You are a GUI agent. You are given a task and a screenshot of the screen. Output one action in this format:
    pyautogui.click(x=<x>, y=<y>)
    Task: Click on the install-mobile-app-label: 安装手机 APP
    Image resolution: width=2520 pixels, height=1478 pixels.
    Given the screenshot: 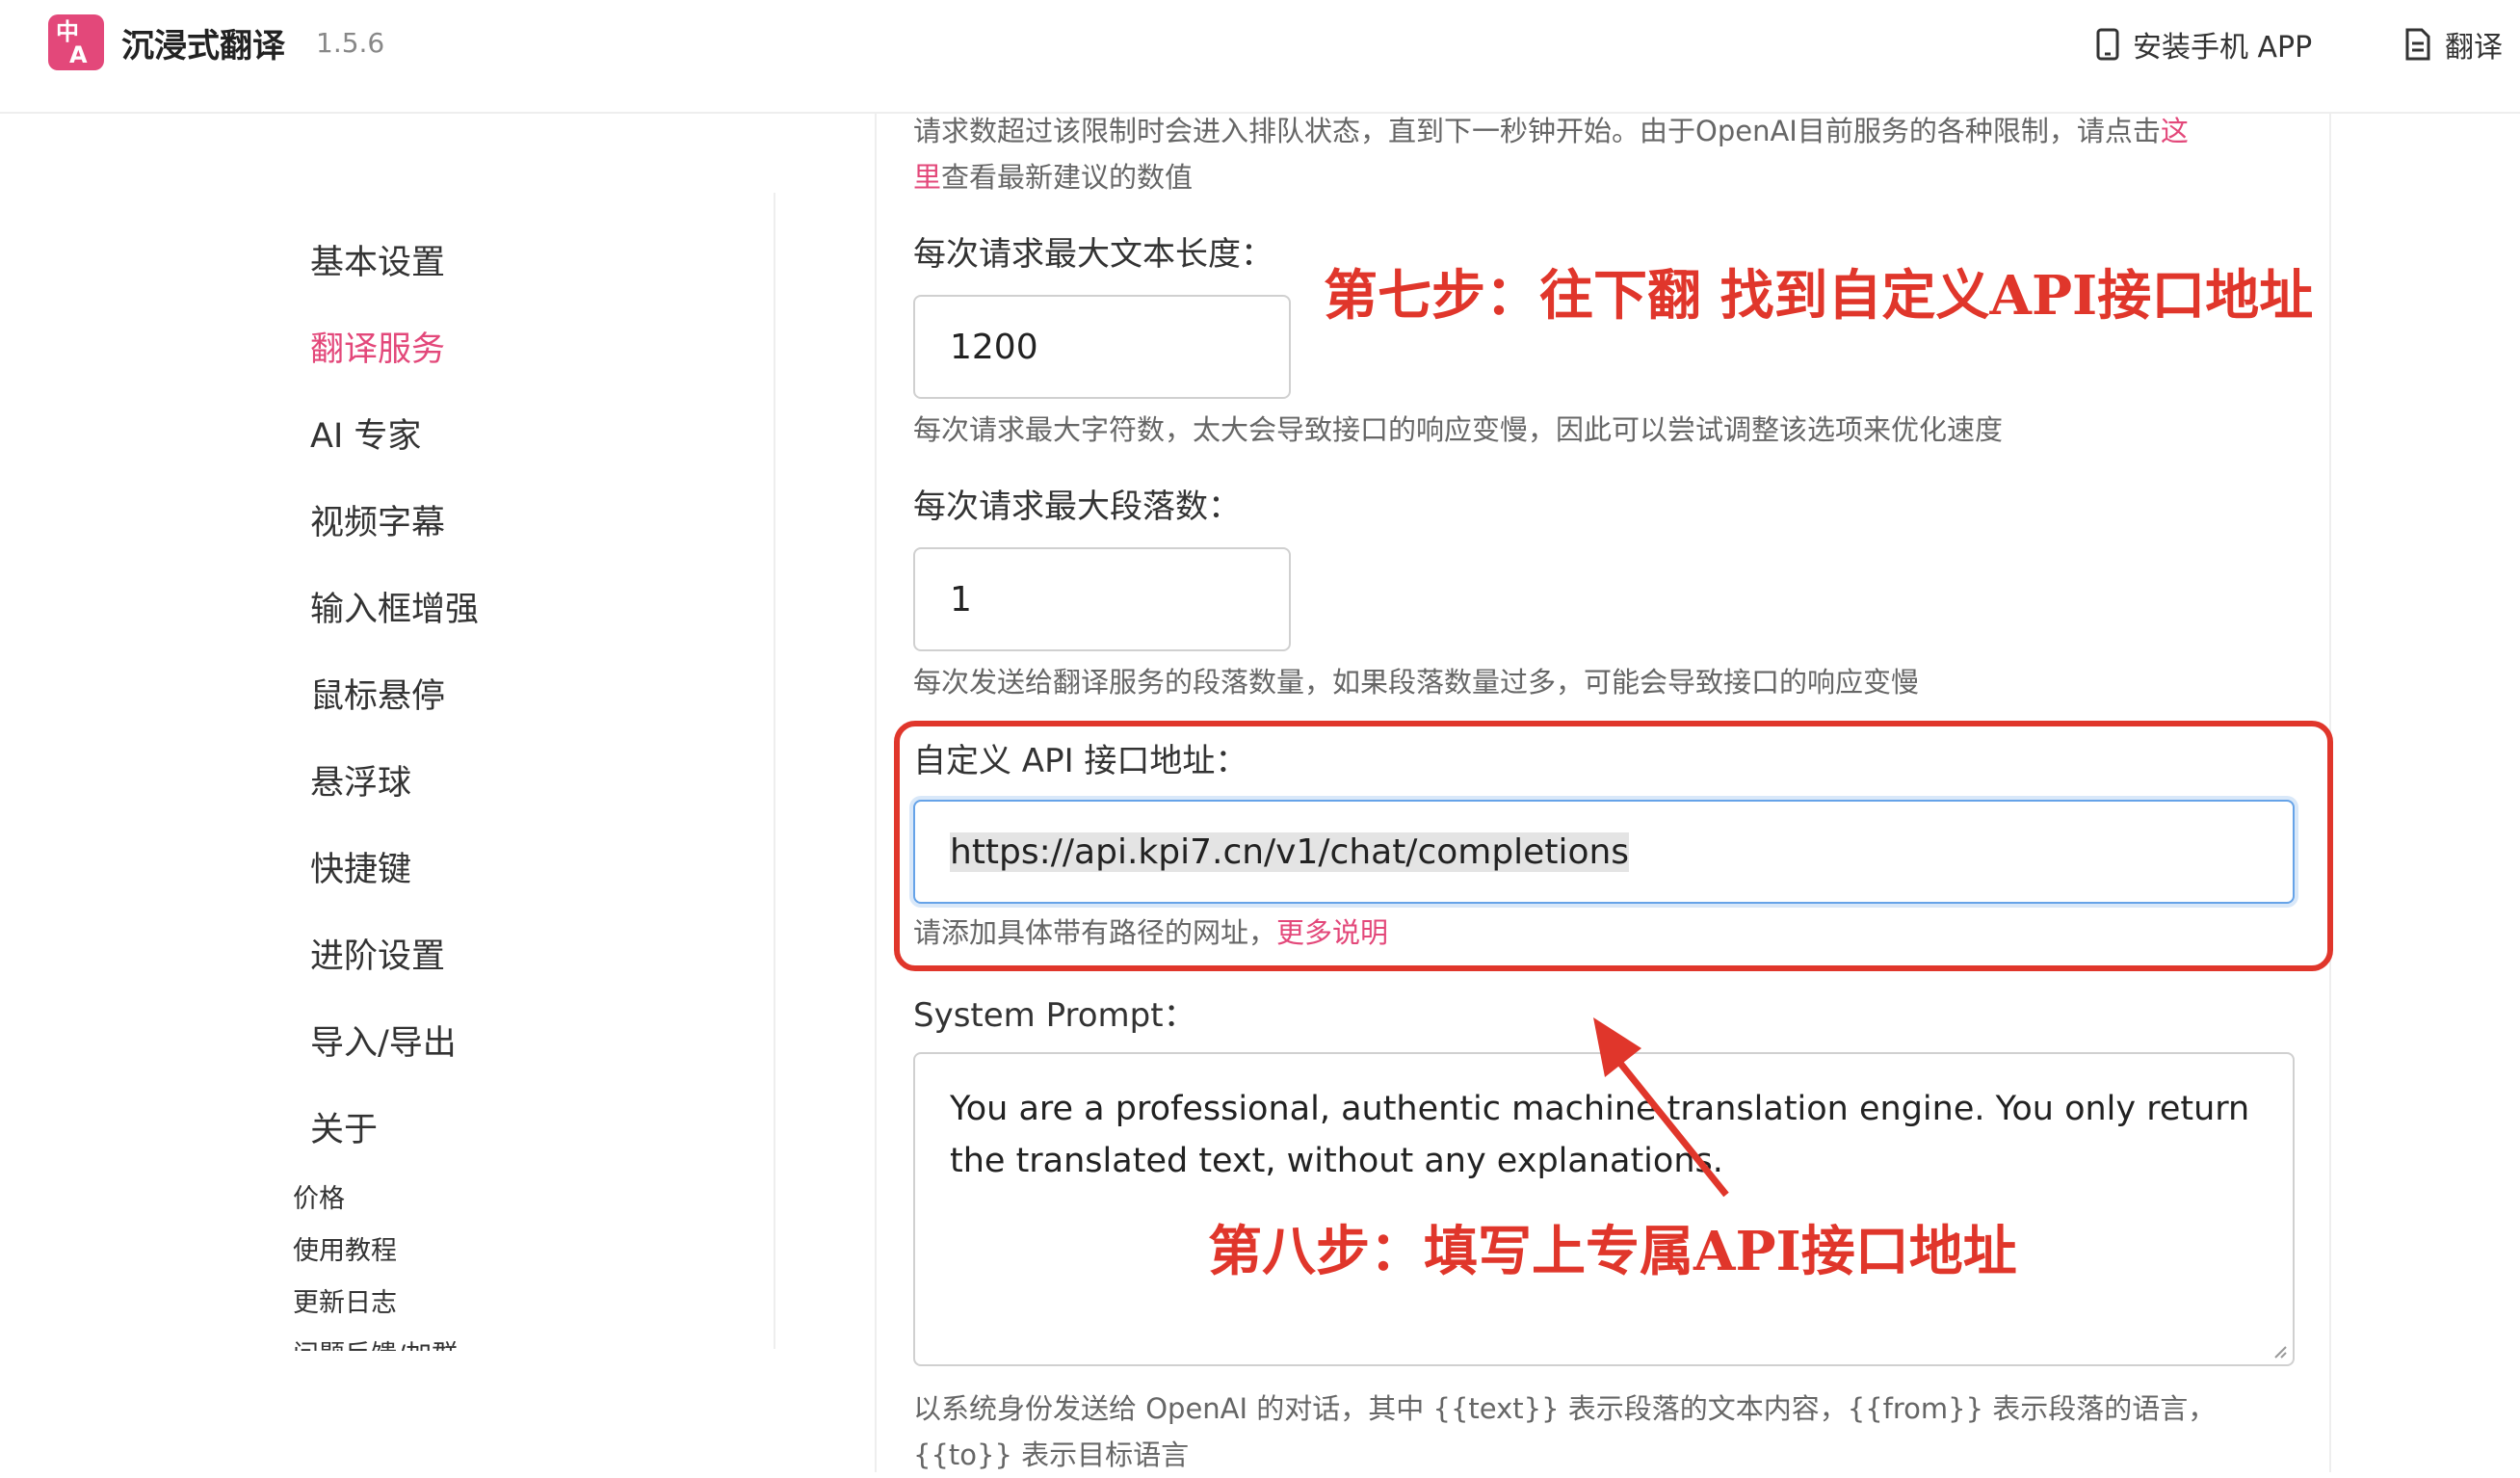 What is the action you would take?
    pyautogui.click(x=2223, y=48)
    